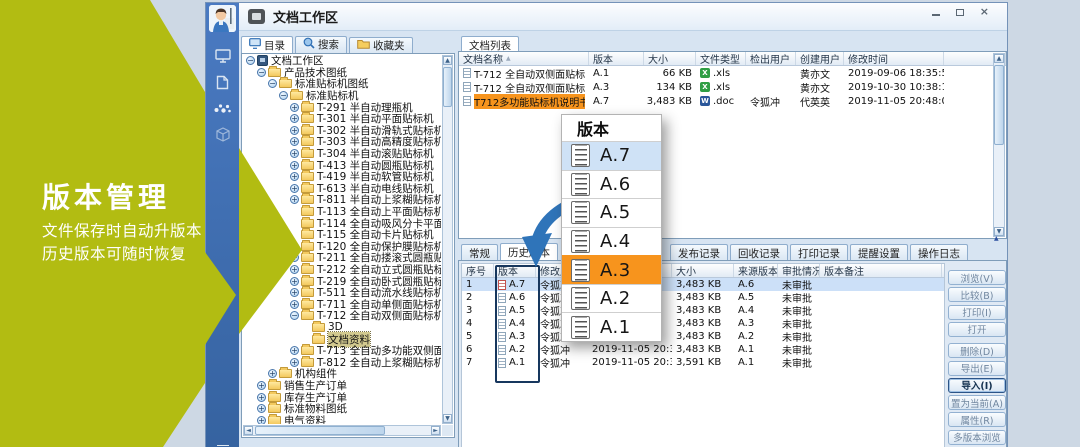 The width and height of the screenshot is (1080, 447). Describe the element at coordinates (222, 56) in the screenshot. I see `monitor-icon` at that location.